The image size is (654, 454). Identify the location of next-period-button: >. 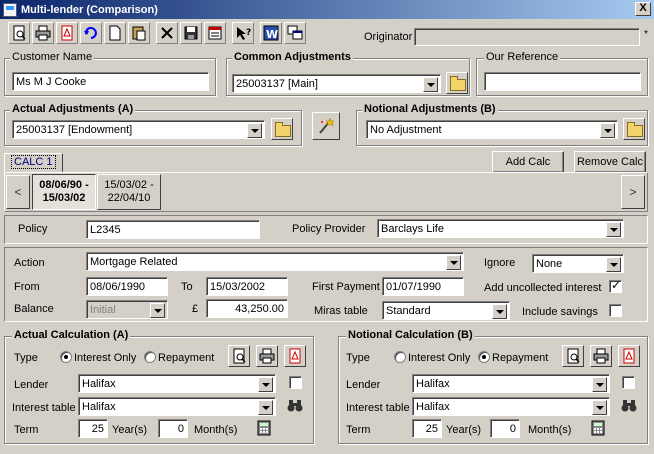
(633, 192).